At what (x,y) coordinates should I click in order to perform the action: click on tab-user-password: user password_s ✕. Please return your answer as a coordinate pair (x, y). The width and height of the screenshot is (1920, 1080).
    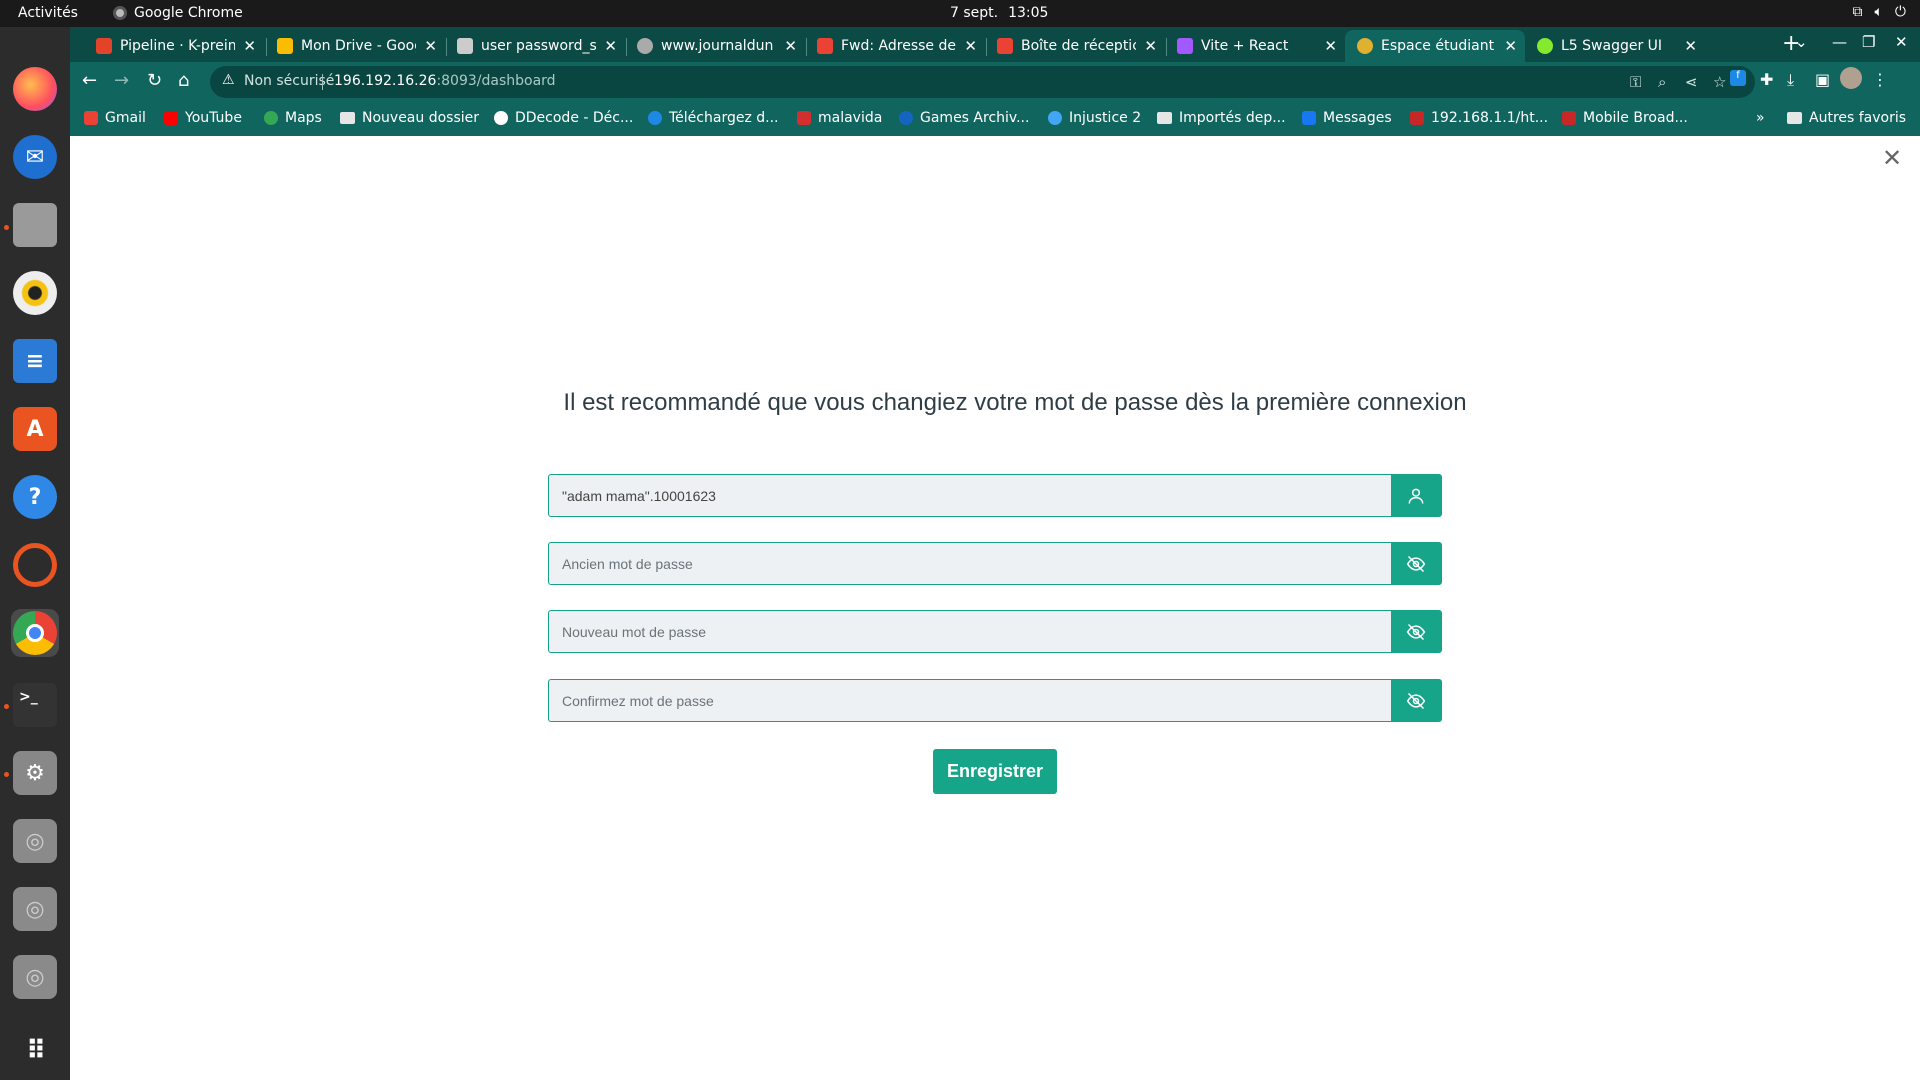
    Looking at the image, I should click on (535, 46).